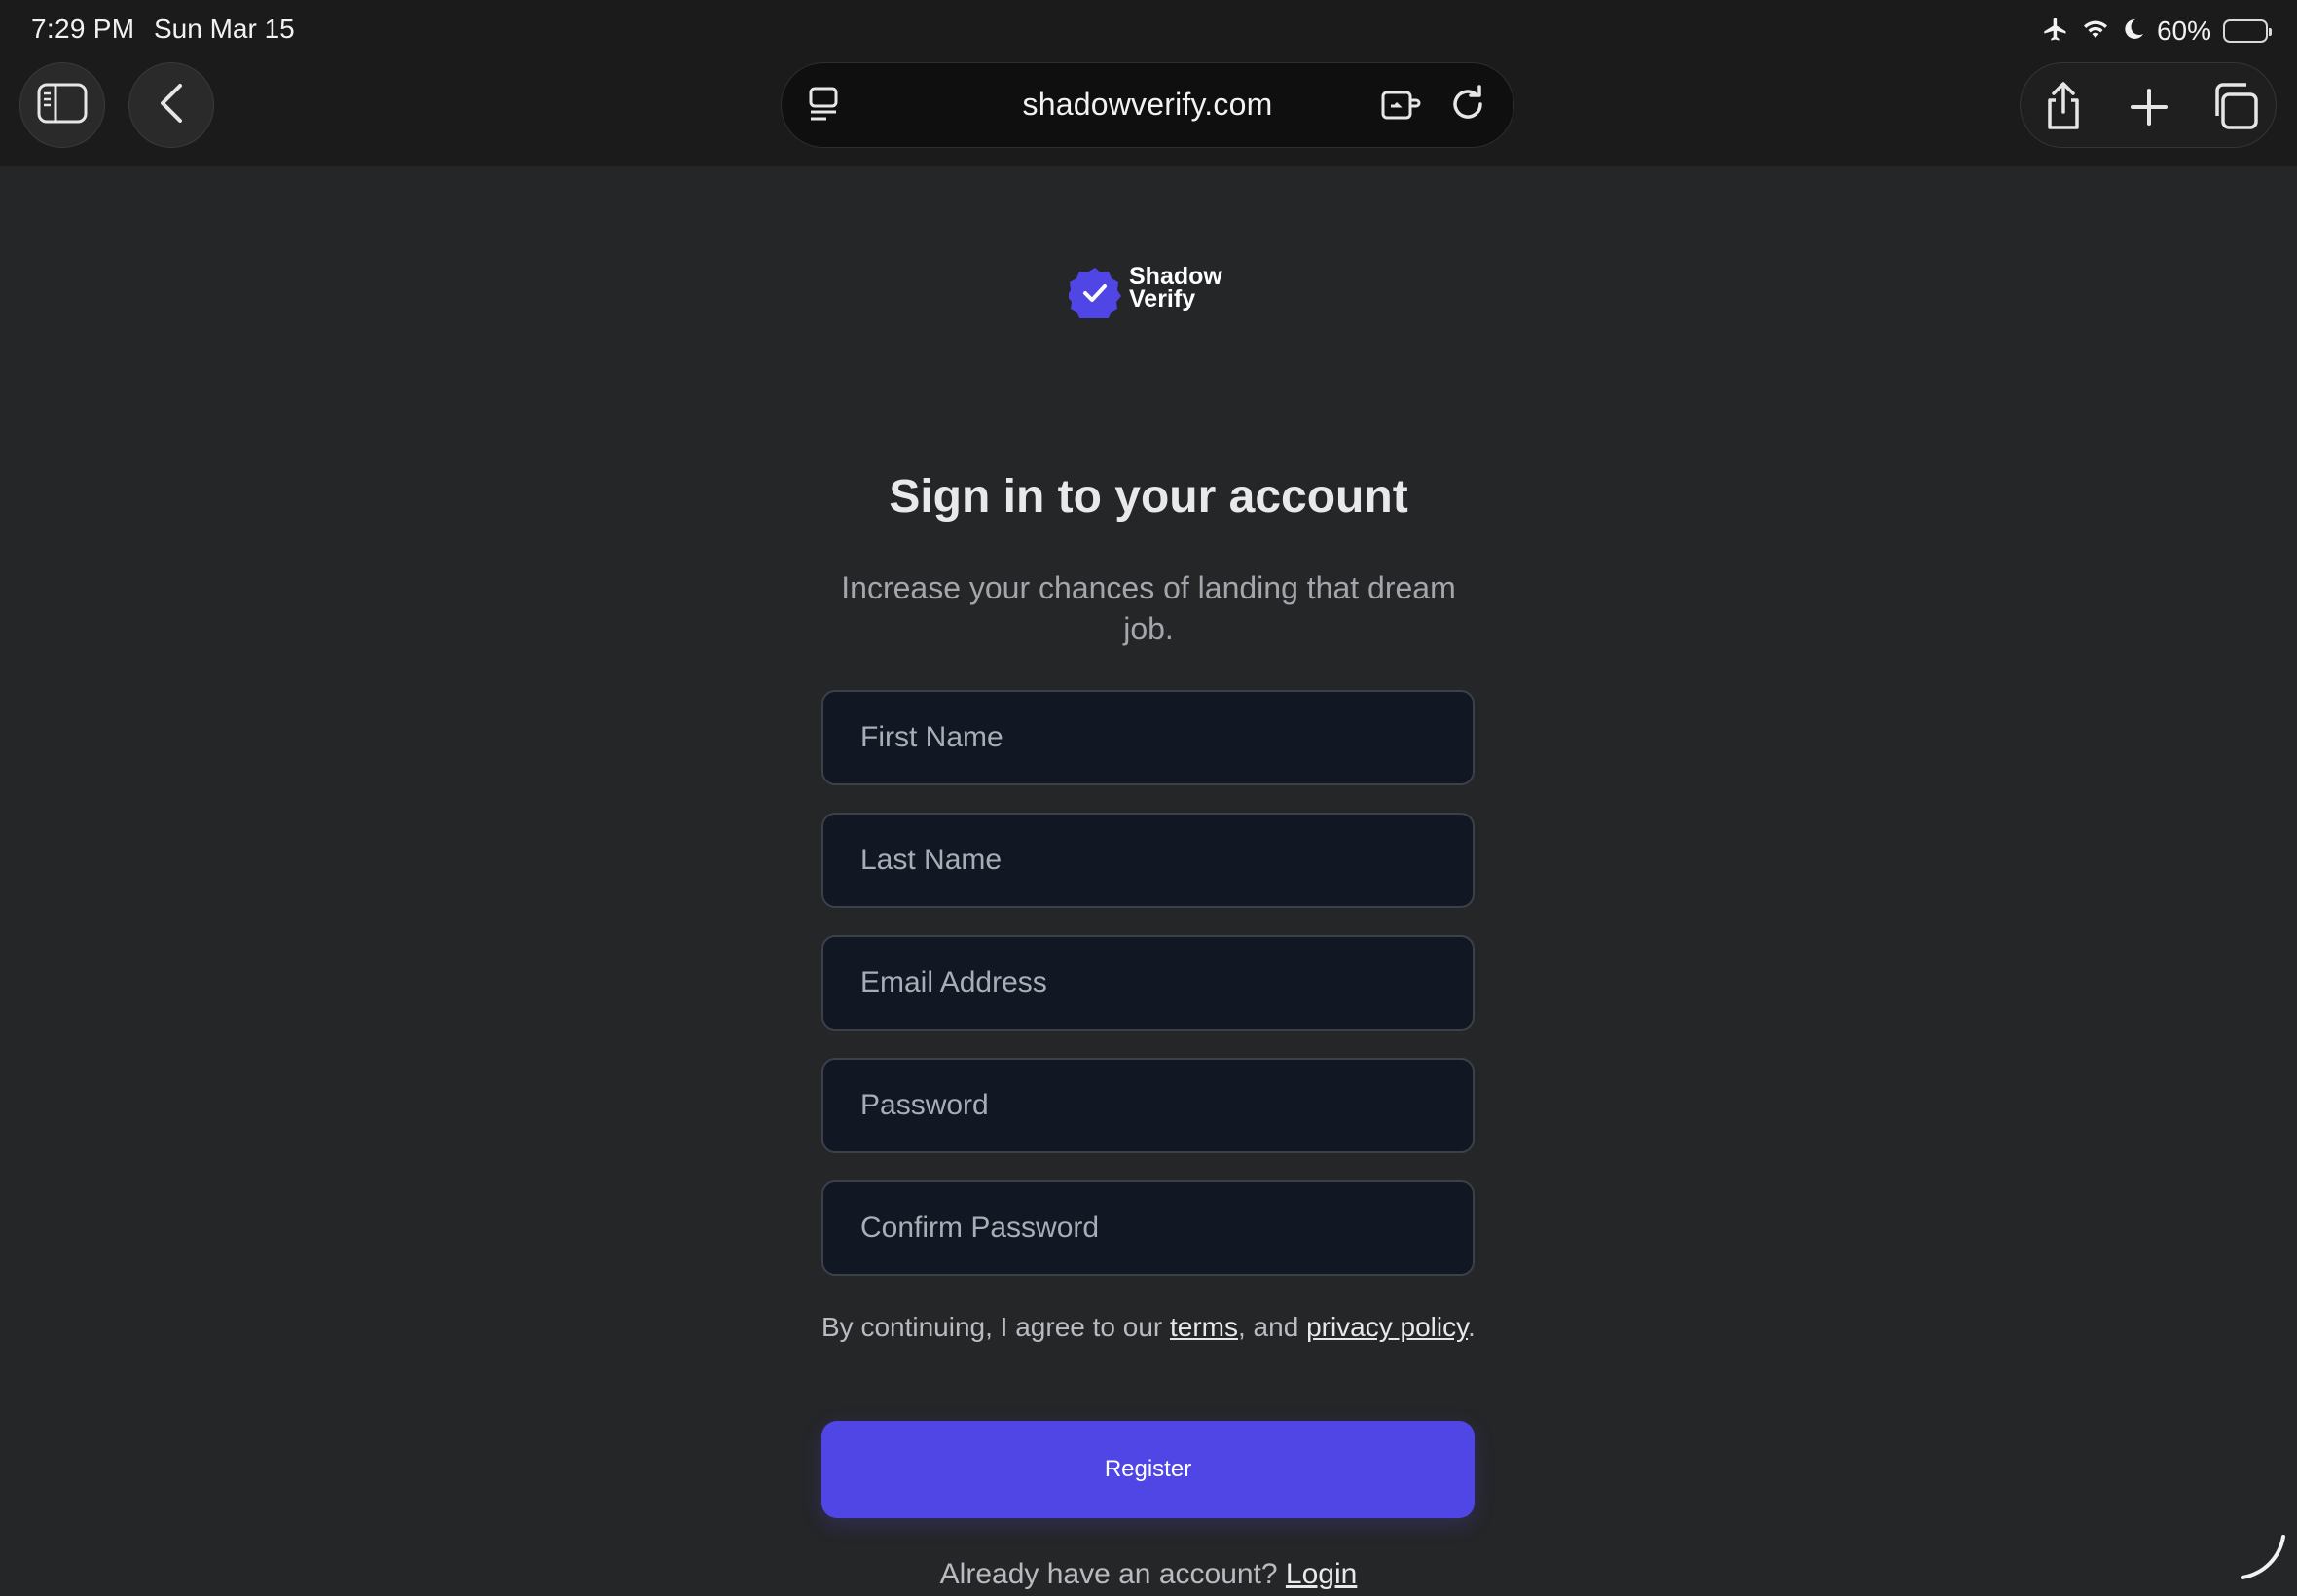 This screenshot has width=2297, height=1596. I want to click on battery-percent: 60%, so click(2183, 31).